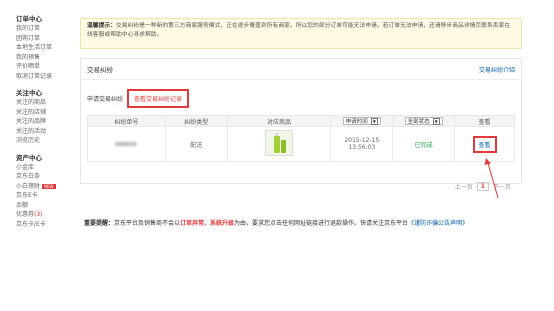 The height and width of the screenshot is (311, 554). I want to click on sidebar-group-title: 订单中心, so click(29, 19).